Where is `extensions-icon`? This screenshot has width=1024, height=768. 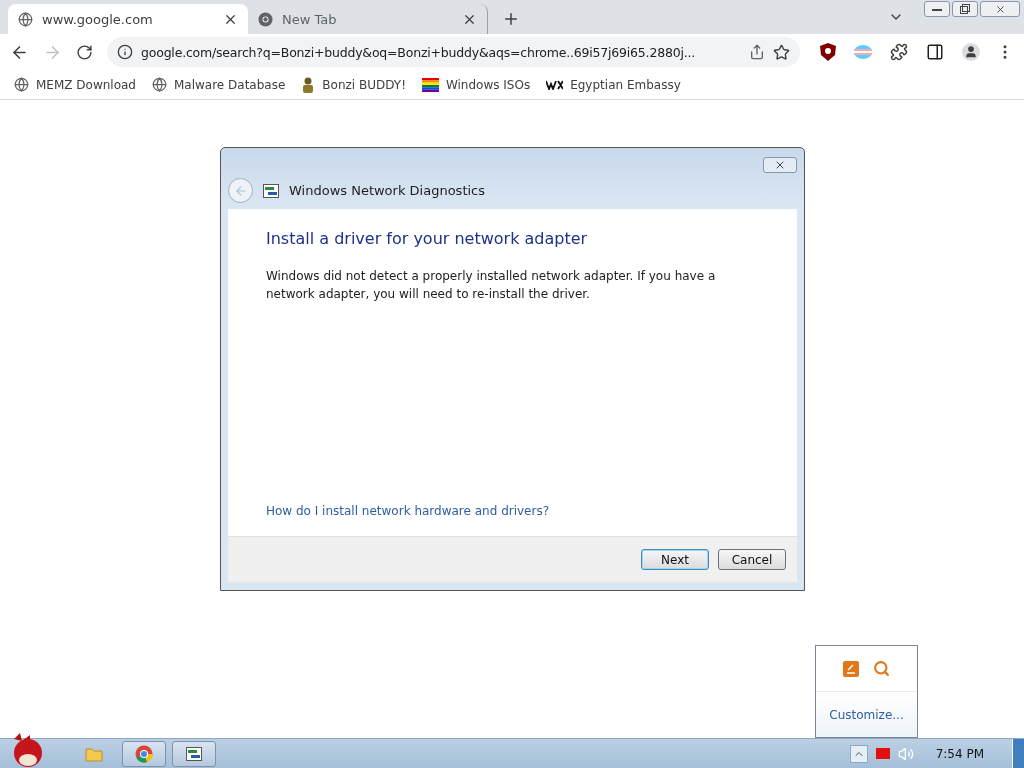 extensions-icon is located at coordinates (899, 52).